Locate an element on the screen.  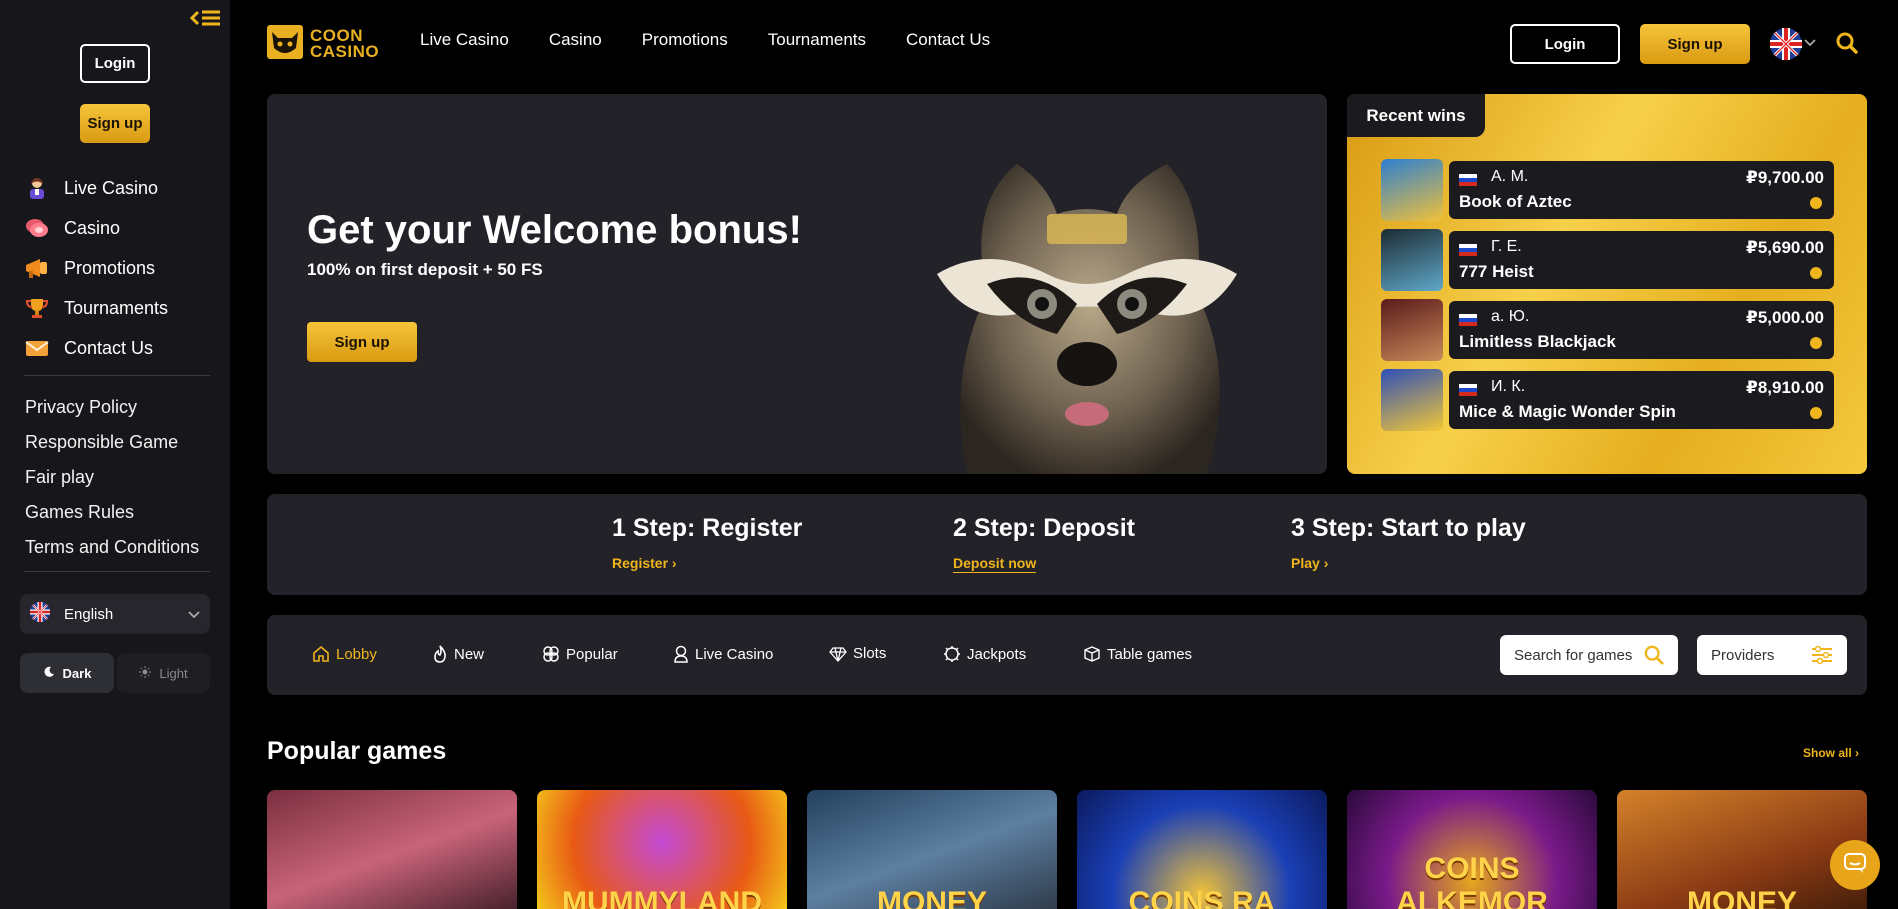
header-login-button: Login is located at coordinates (1565, 44).